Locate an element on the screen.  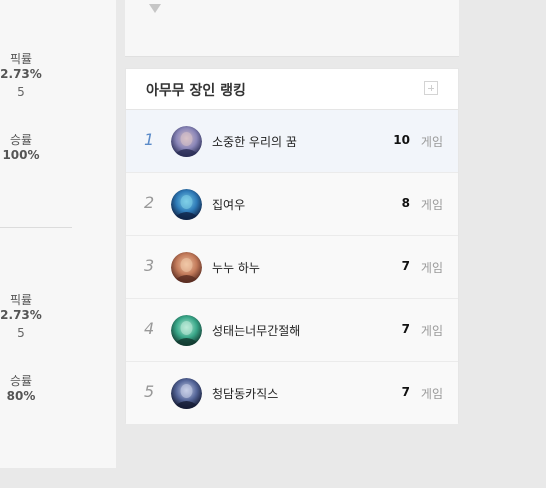
ranking-header: 아무무 장인 랭킹 is located at coordinates (292, 89).